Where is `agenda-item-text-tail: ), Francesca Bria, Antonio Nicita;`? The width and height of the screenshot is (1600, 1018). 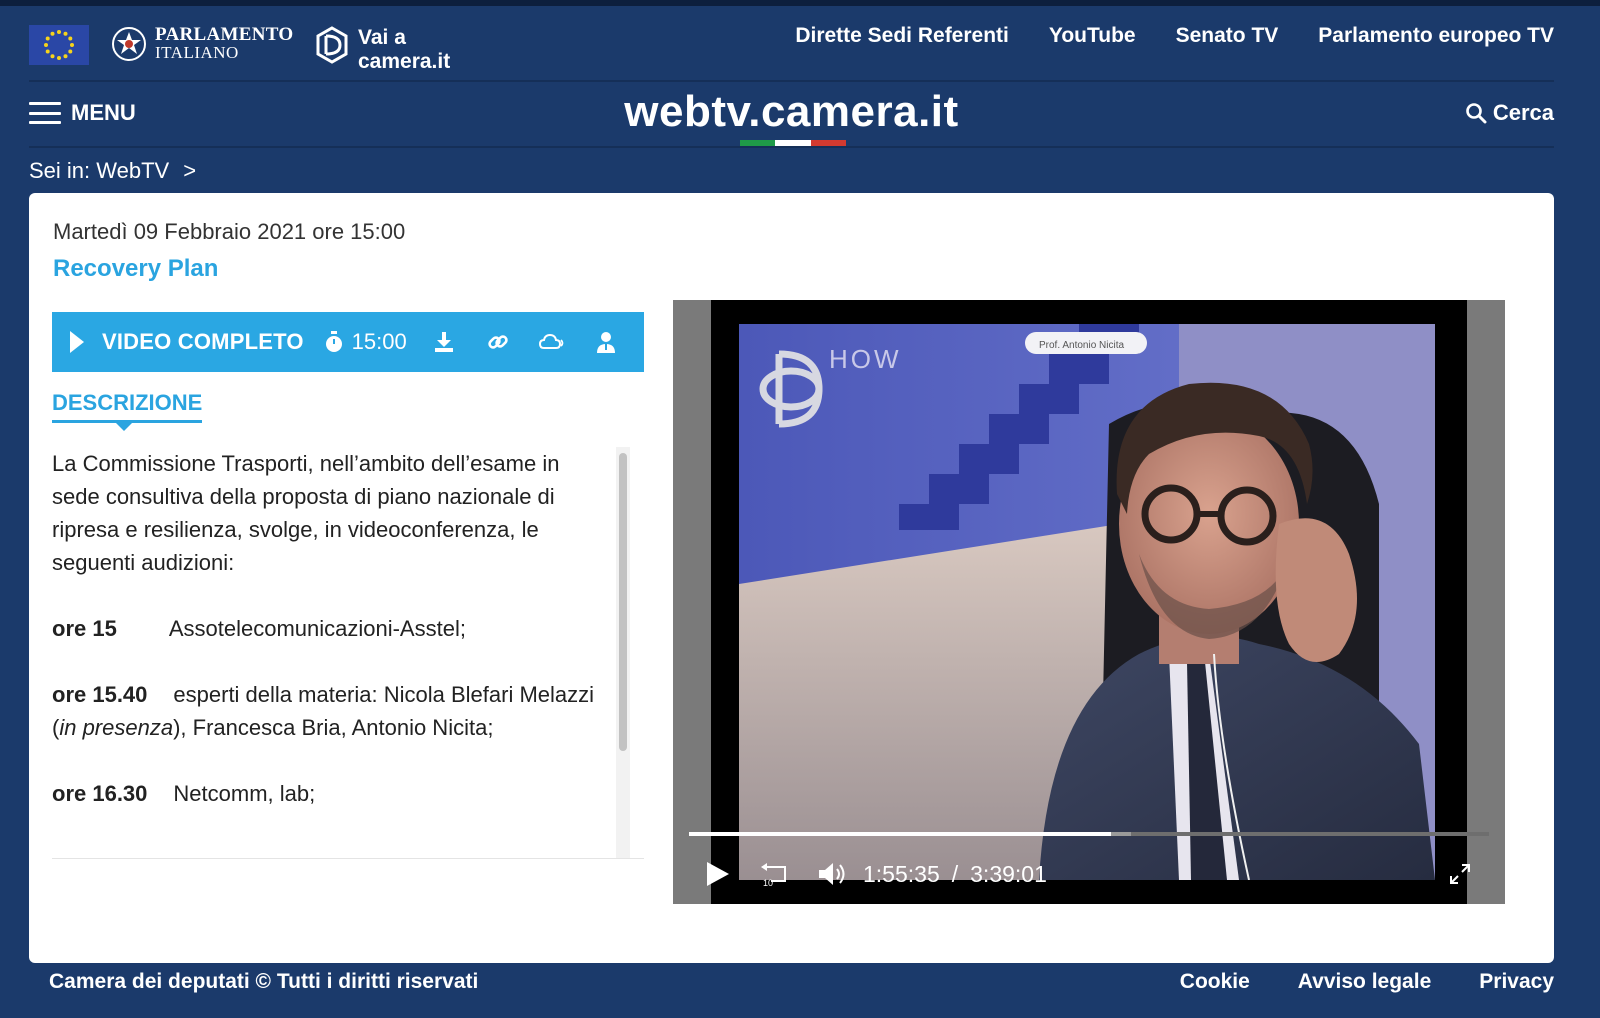
agenda-item-text-tail: ), Francesca Bria, Antonio Nicita; is located at coordinates (333, 727).